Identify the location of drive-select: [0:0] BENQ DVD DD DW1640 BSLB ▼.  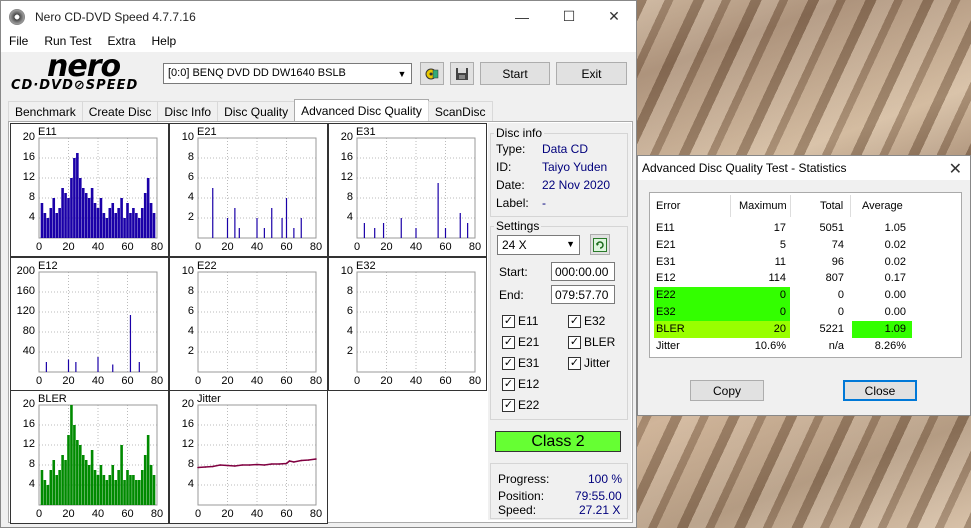
(287, 73).